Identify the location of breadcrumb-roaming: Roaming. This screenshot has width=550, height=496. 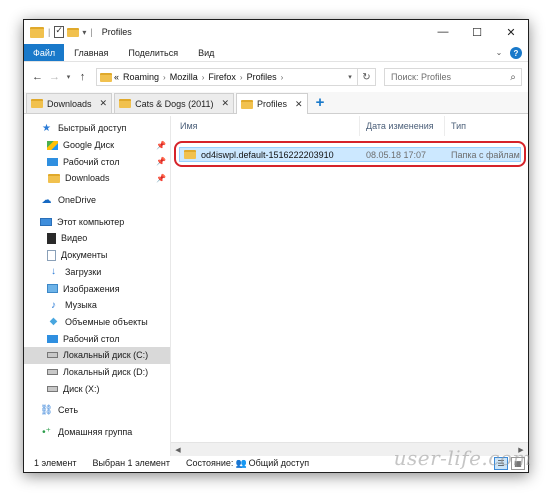
(141, 77).